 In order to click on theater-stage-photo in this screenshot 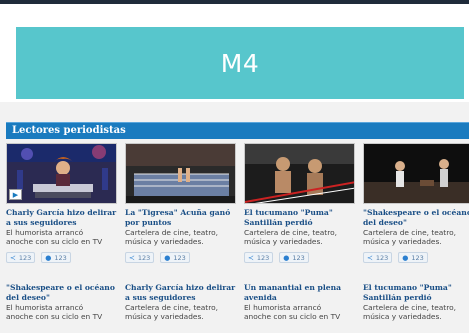, I will do `click(416, 173)`.